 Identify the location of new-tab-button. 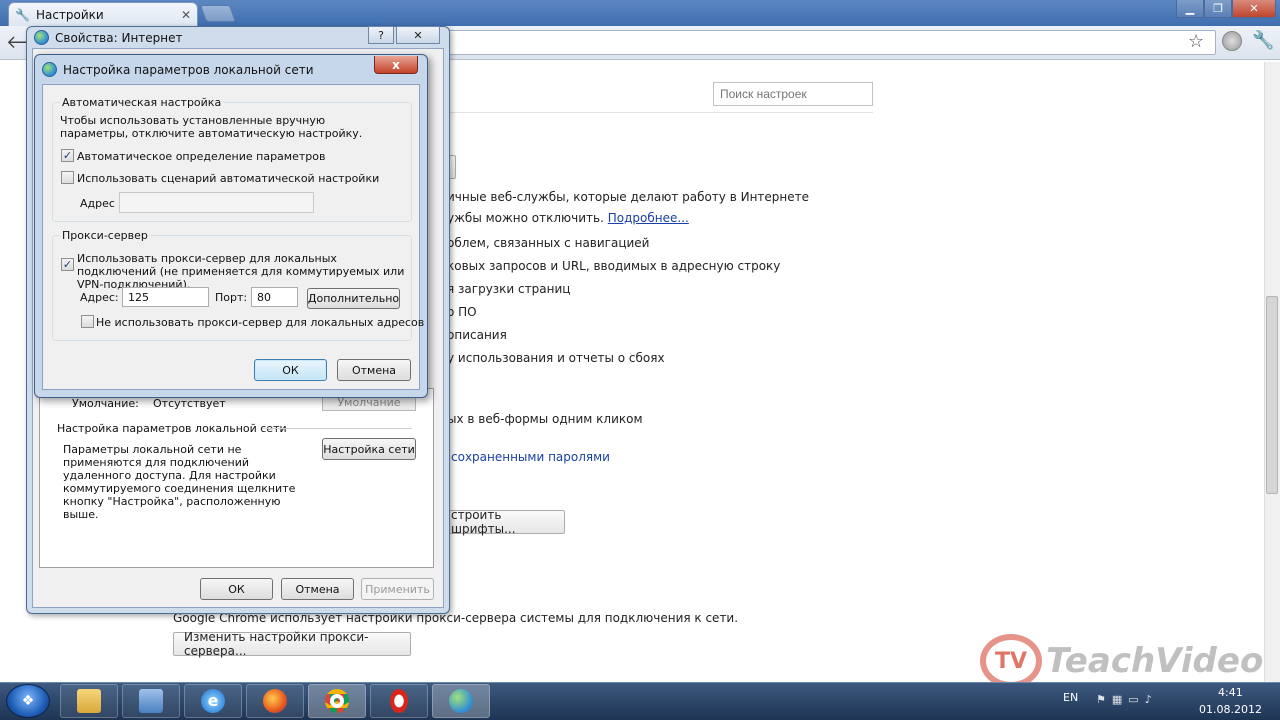
(218, 13).